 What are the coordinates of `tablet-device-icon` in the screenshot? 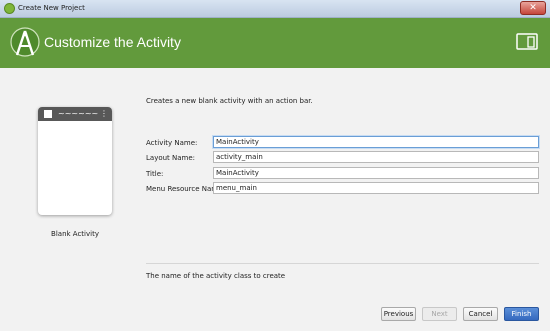 It's located at (527, 41).